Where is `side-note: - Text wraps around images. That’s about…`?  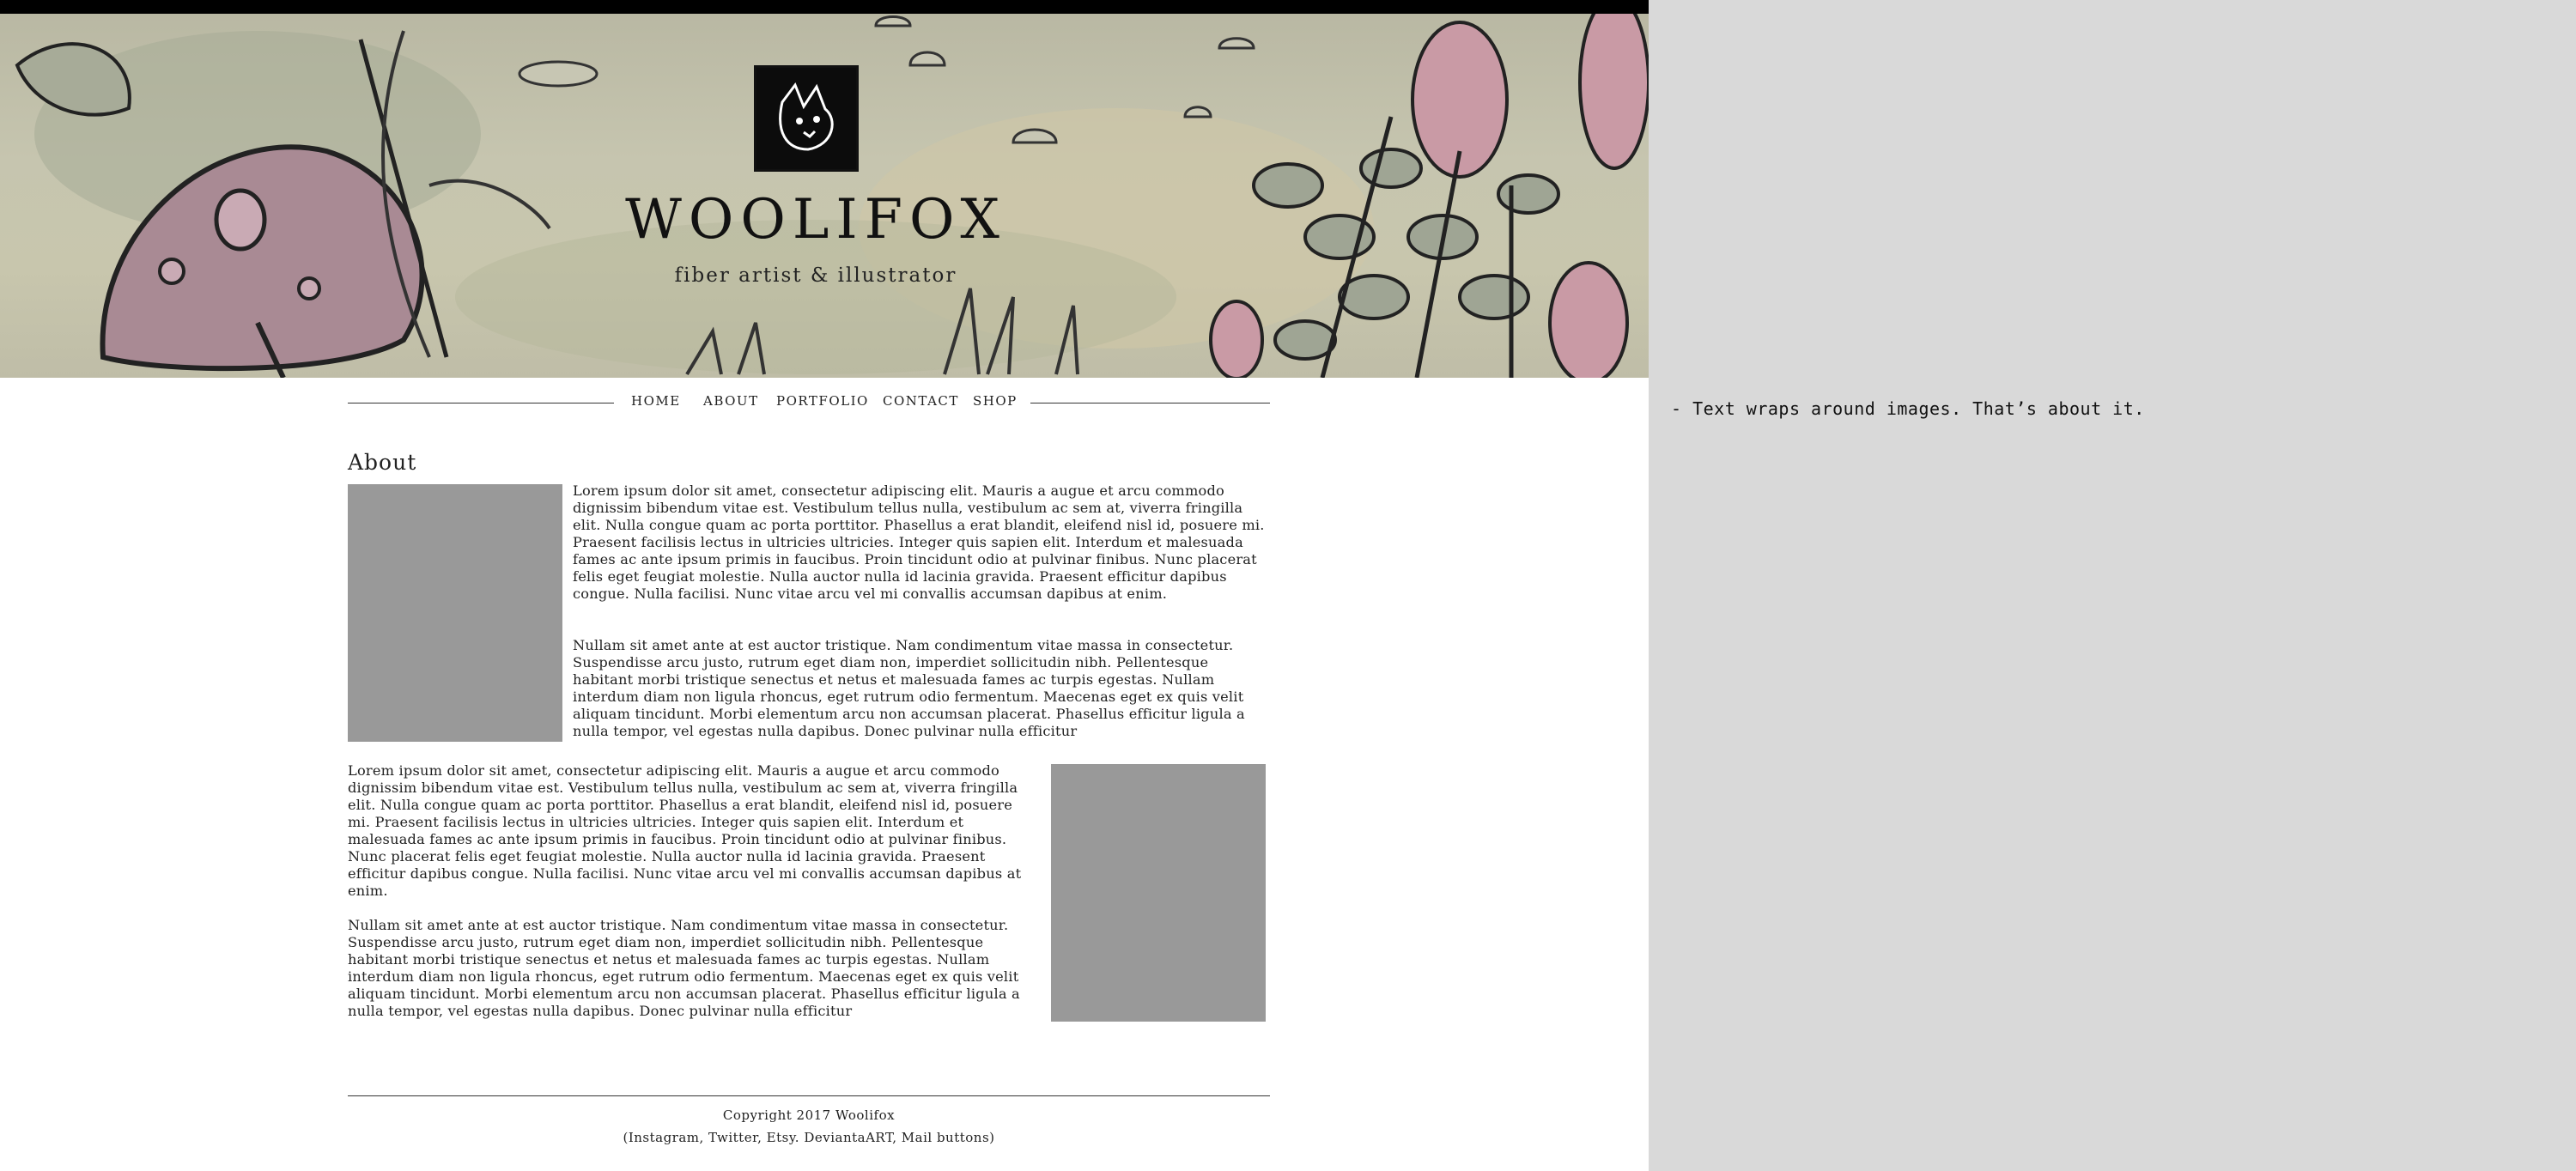
side-note: - Text wraps around images. That’s about… is located at coordinates (1908, 408).